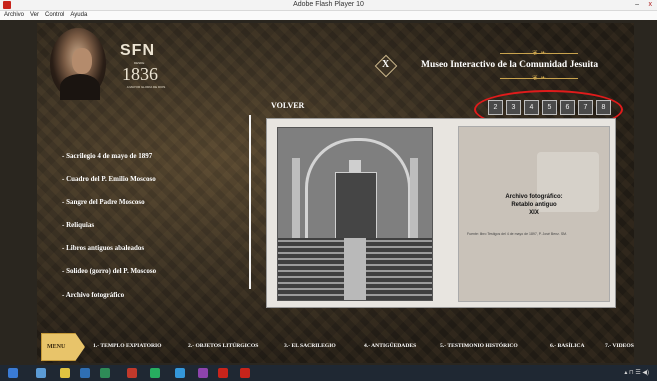  Describe the element at coordinates (132, 373) in the screenshot. I see `app-icon-red` at that location.